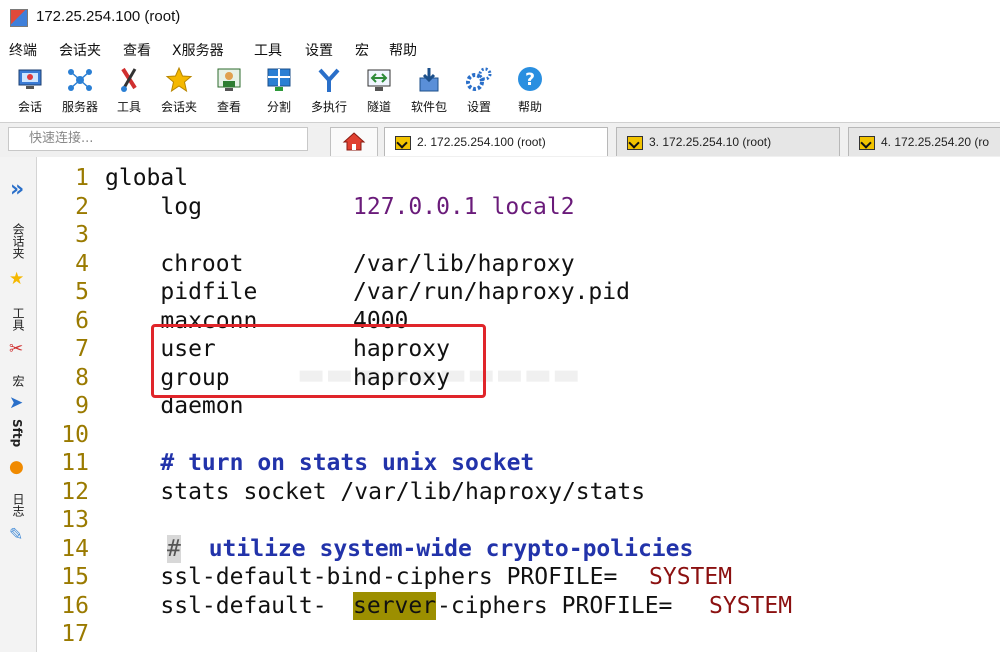  What do you see at coordinates (75, 434) in the screenshot?
I see `code-line: 10` at bounding box center [75, 434].